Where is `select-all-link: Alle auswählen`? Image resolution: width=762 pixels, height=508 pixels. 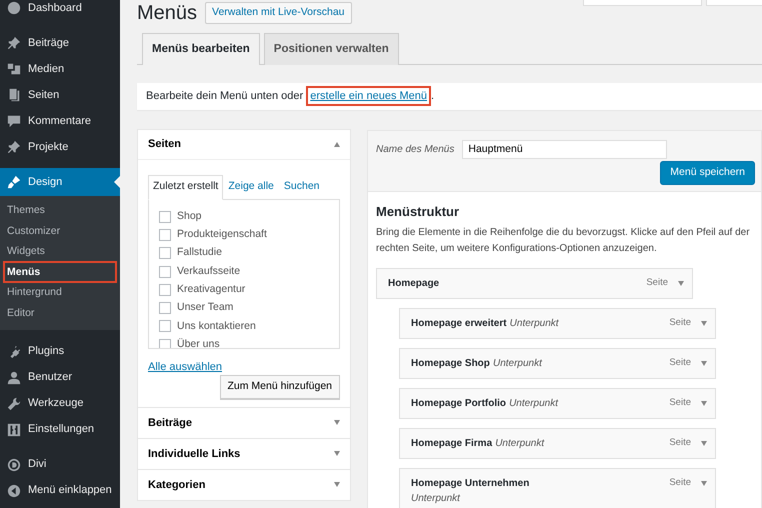 select-all-link: Alle auswählen is located at coordinates (185, 366).